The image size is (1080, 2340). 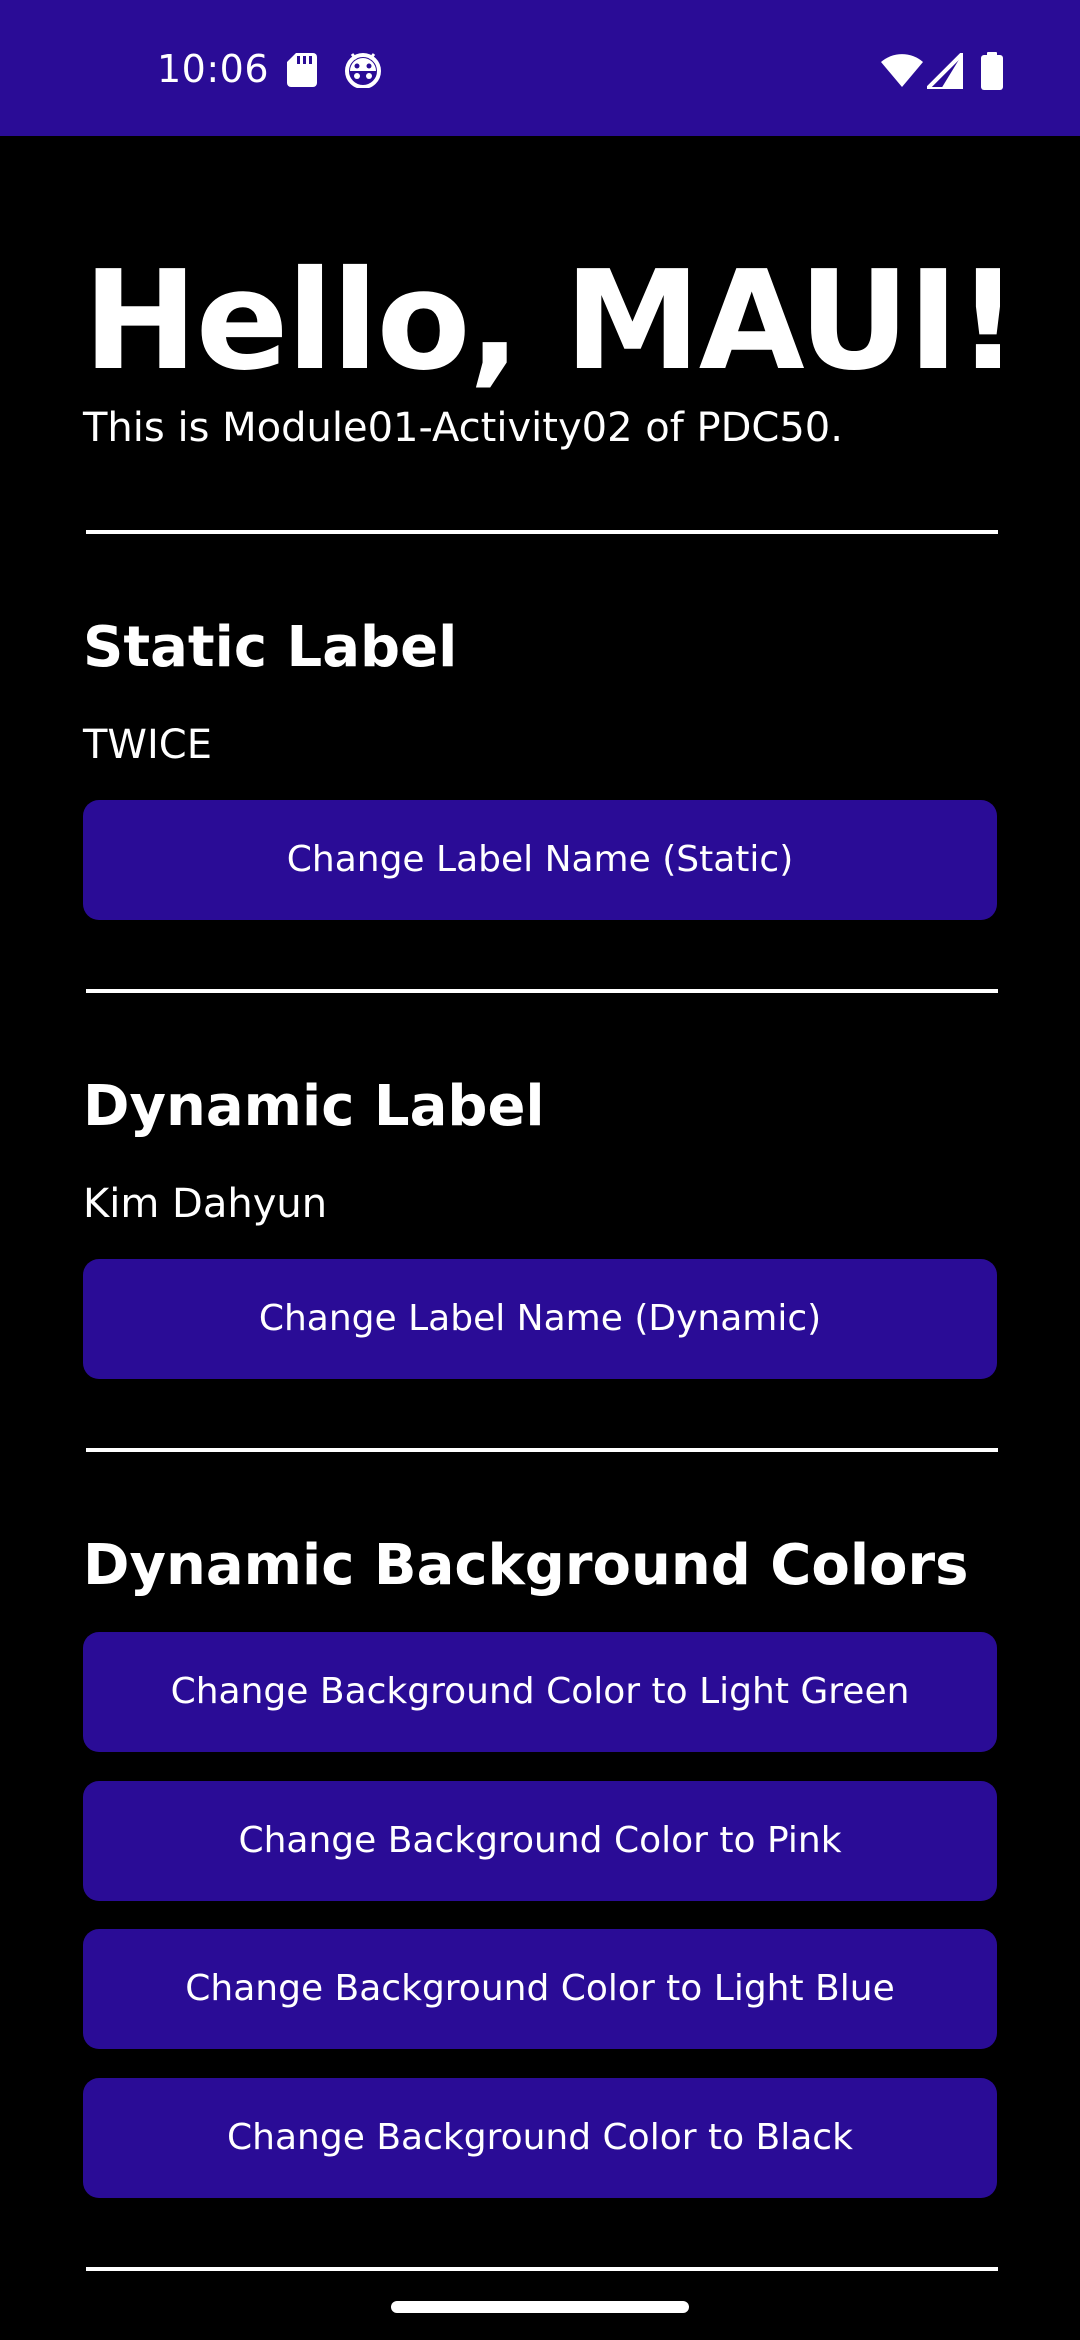 I want to click on battery-icon, so click(x=992, y=71).